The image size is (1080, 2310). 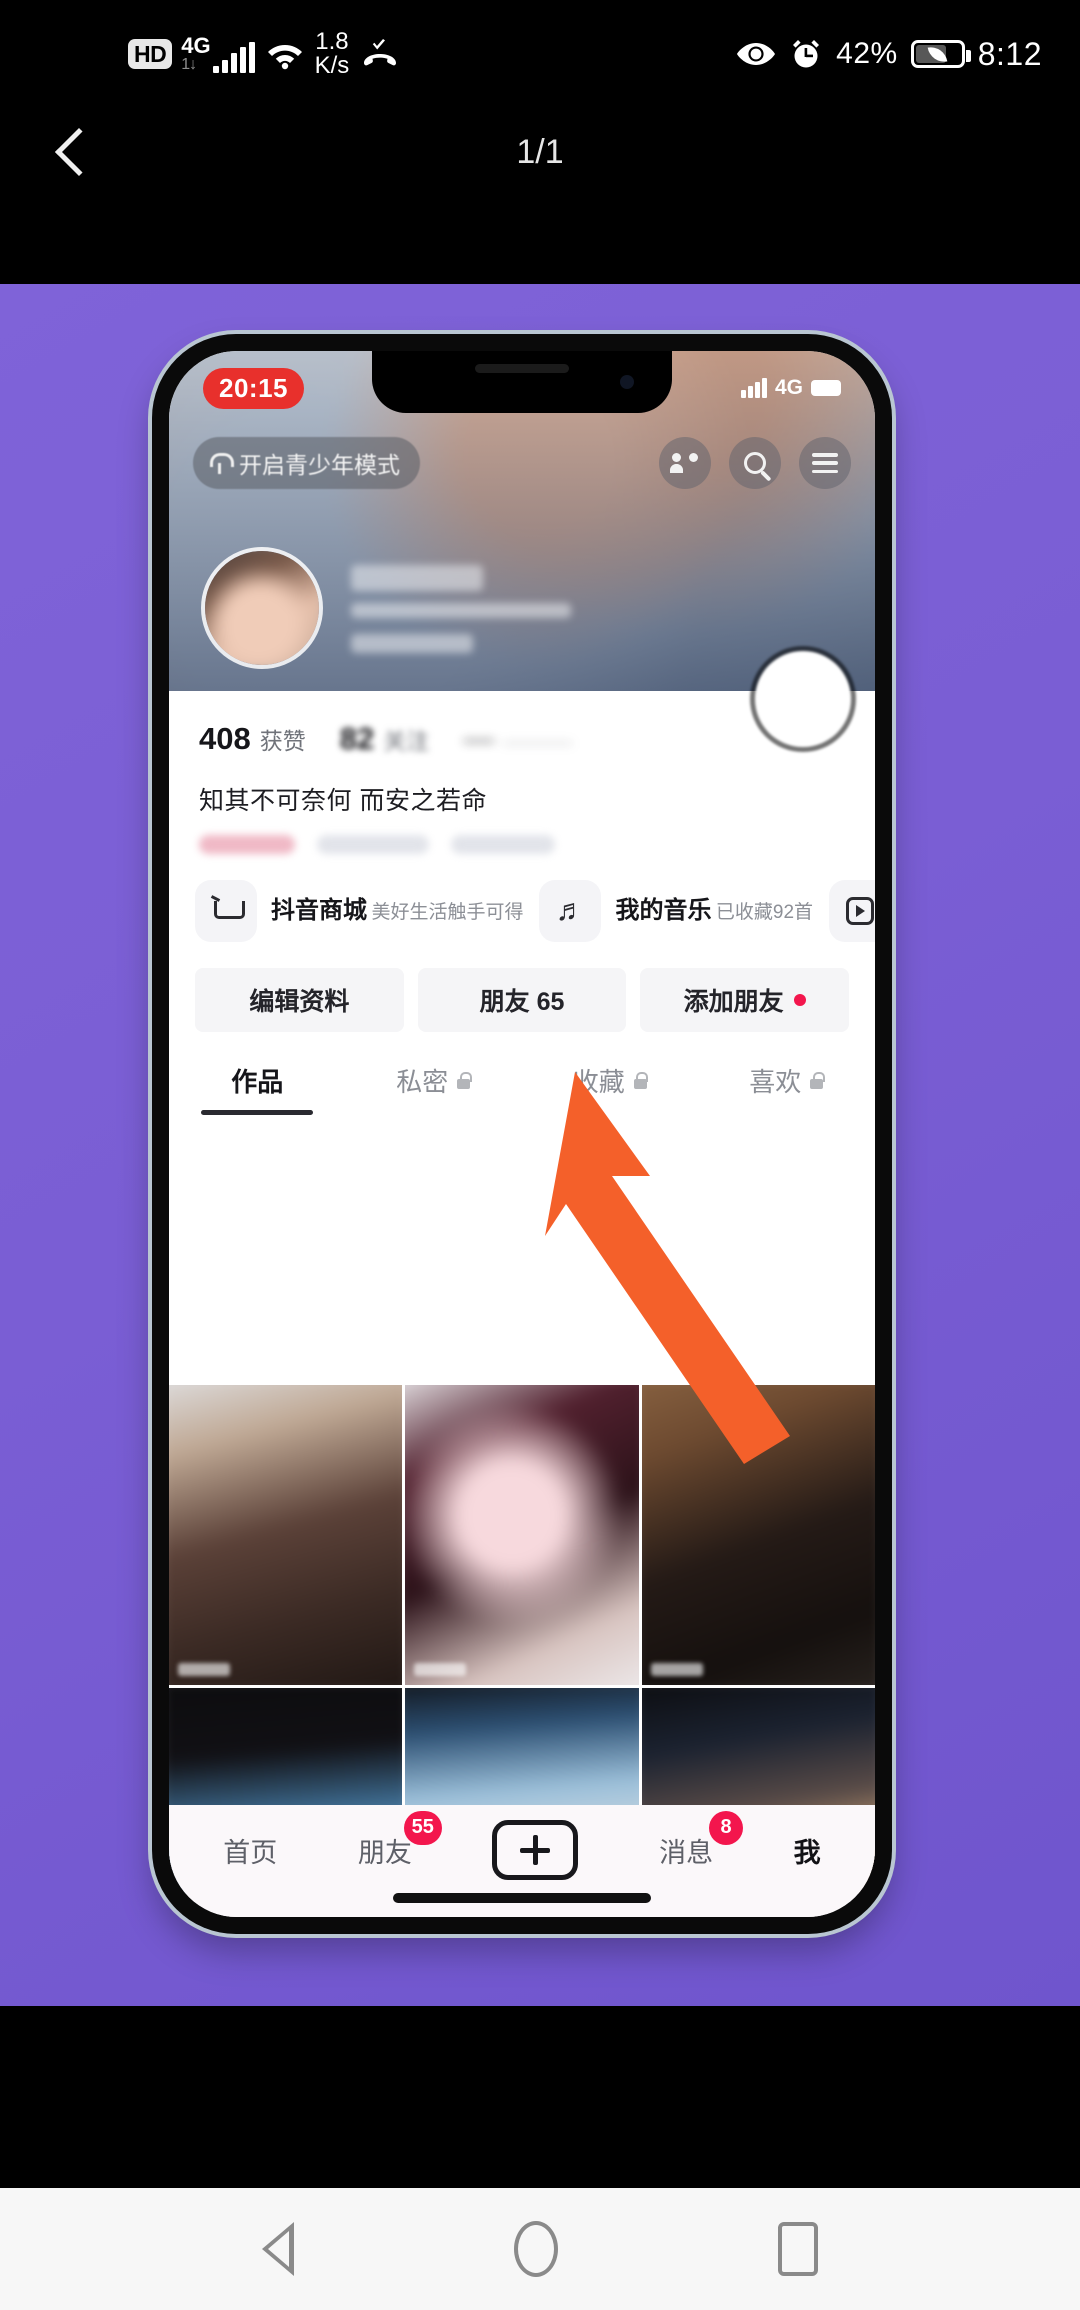 I want to click on people-icon, so click(x=685, y=463).